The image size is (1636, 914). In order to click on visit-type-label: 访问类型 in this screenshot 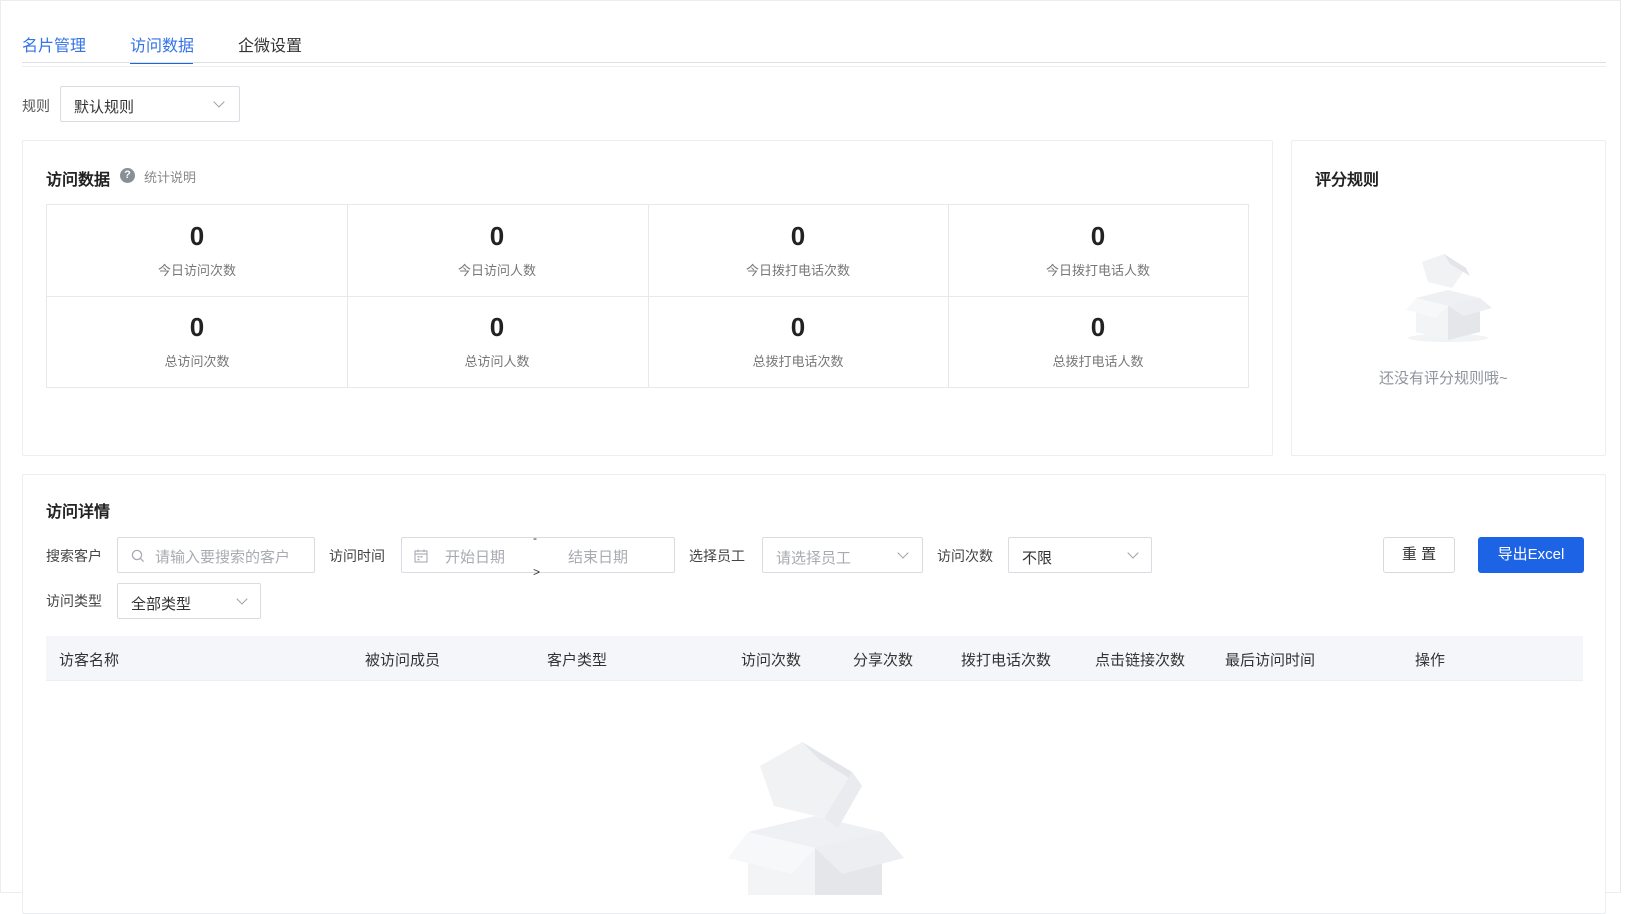, I will do `click(74, 601)`.